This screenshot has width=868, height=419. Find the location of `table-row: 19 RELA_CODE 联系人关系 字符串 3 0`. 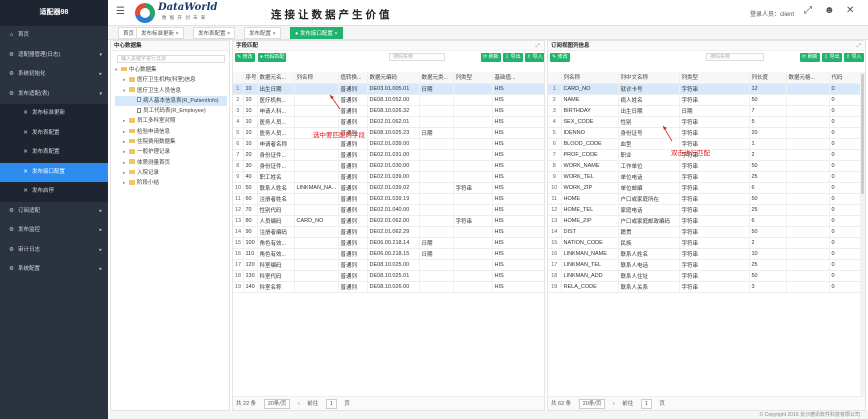

table-row: 19 RELA_CODE 联系人关系 字符串 3 0 is located at coordinates (706, 287).